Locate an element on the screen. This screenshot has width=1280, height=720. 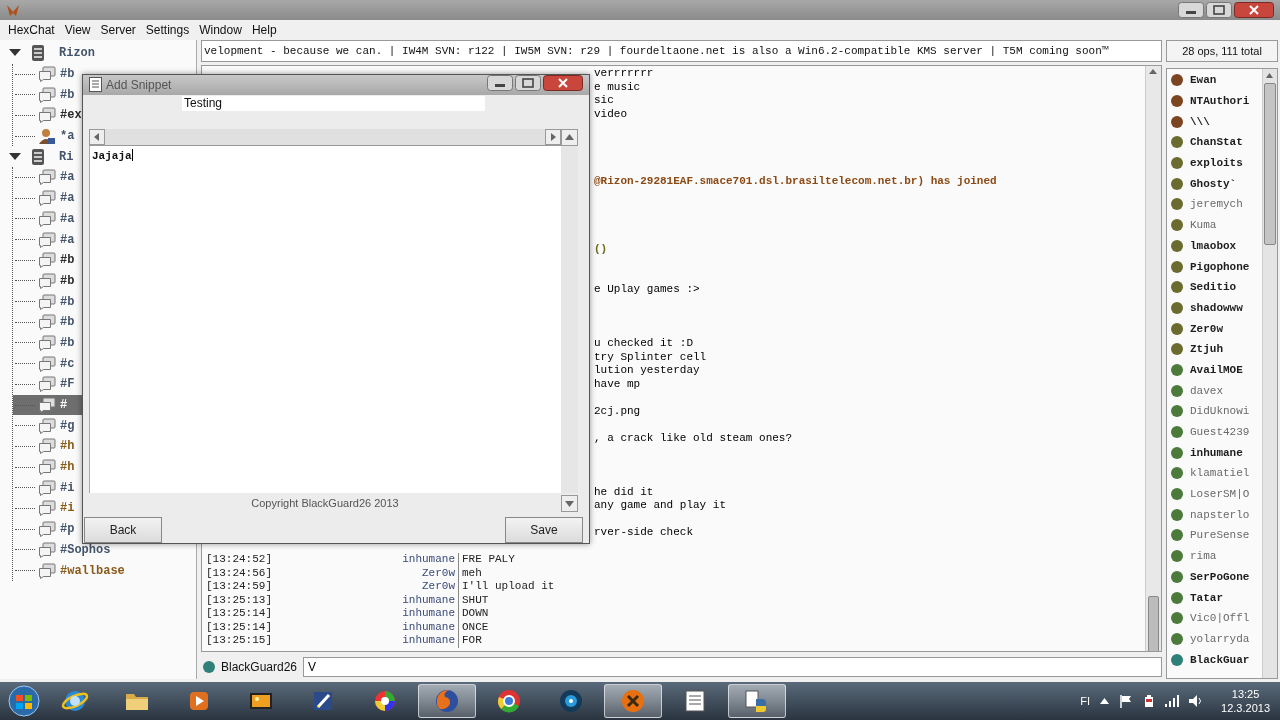
chat-message: ONCE is located at coordinates (473, 627).